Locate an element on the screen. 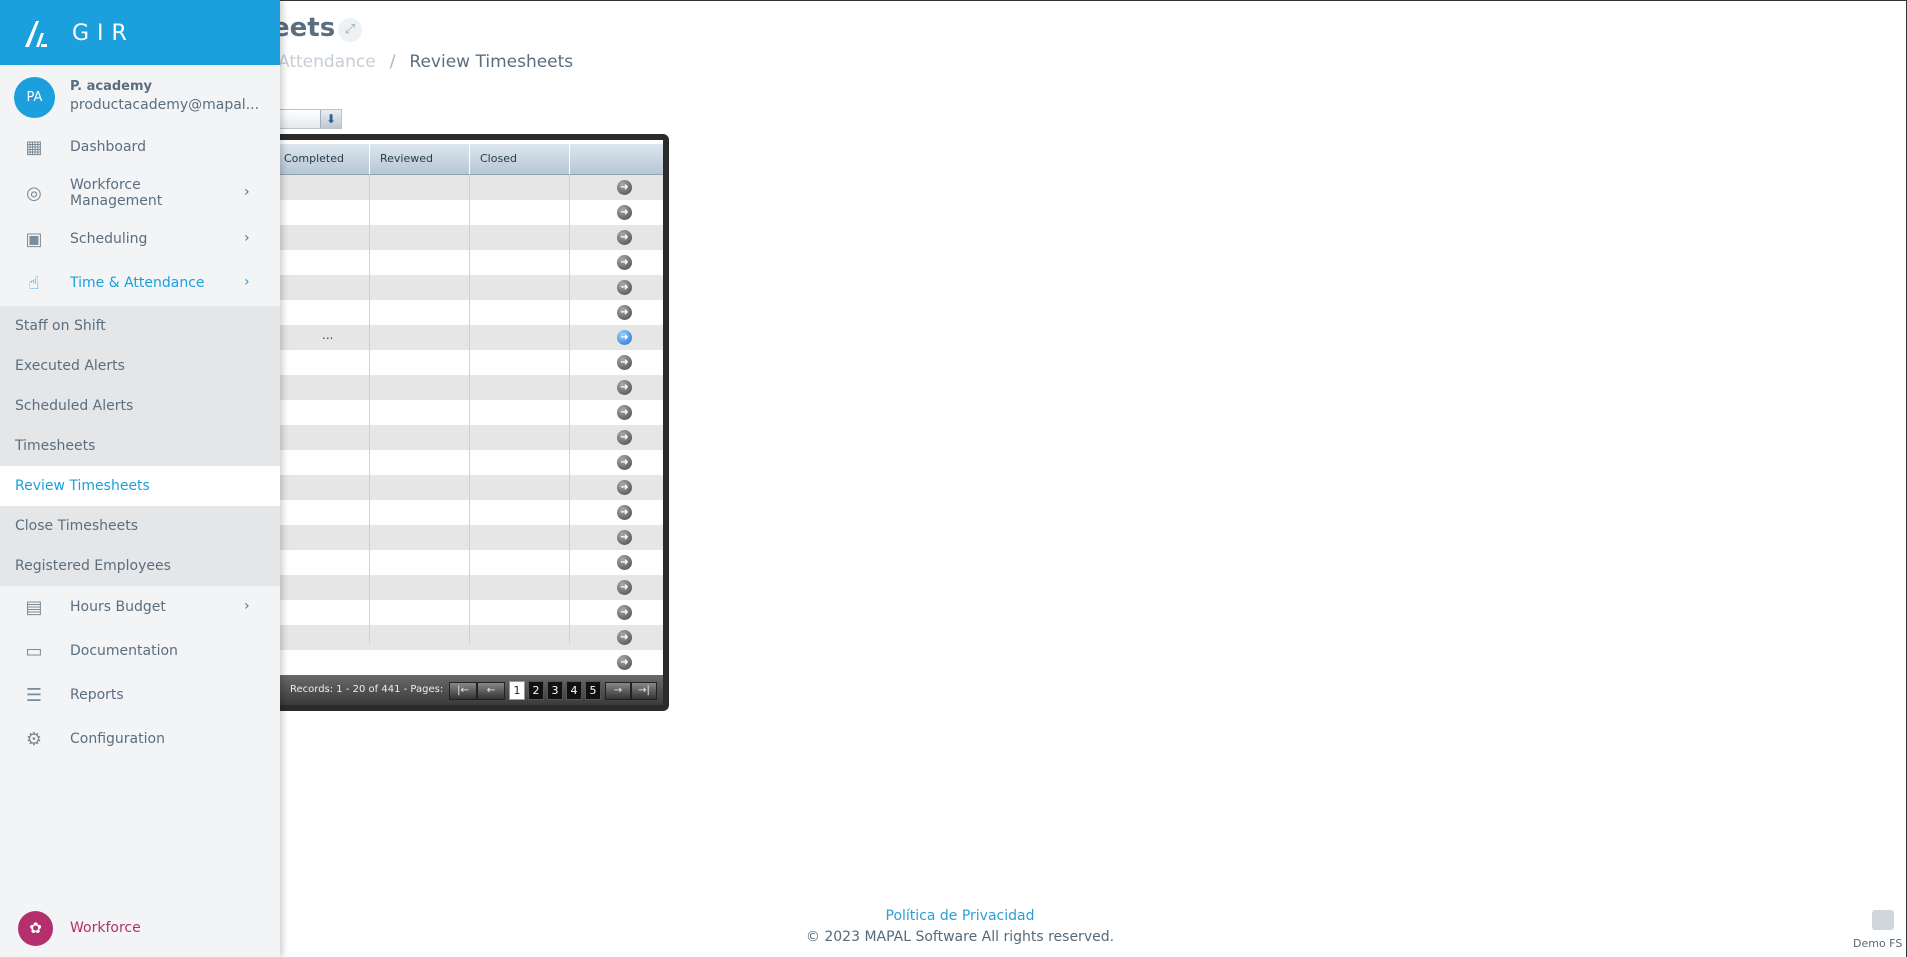 This screenshot has height=957, width=1907. sidebar-item-label: Documentation is located at coordinates (124, 651).